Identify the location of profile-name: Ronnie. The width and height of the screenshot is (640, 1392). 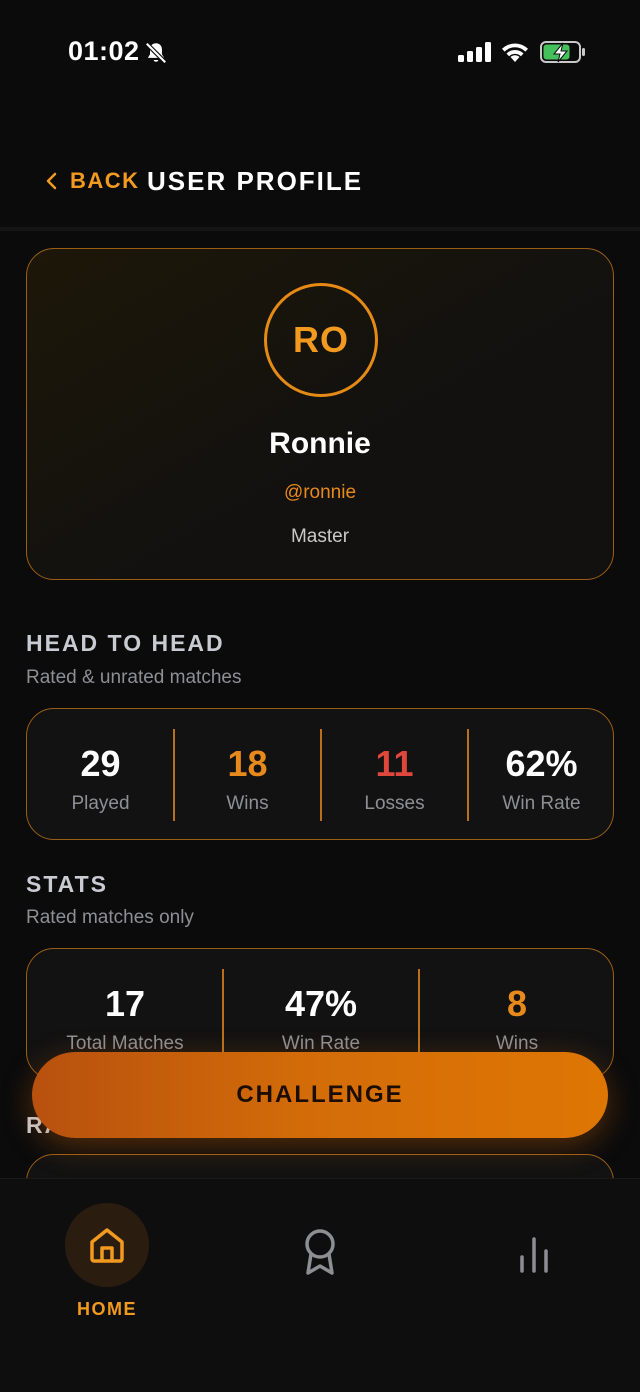
(320, 443).